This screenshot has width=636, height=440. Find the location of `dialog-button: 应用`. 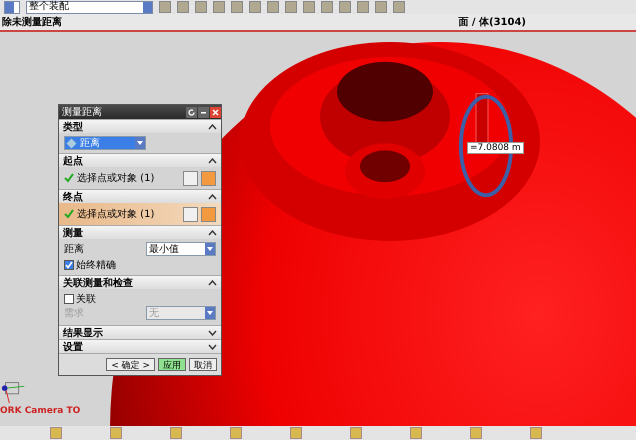

dialog-button: 应用 is located at coordinates (172, 364).